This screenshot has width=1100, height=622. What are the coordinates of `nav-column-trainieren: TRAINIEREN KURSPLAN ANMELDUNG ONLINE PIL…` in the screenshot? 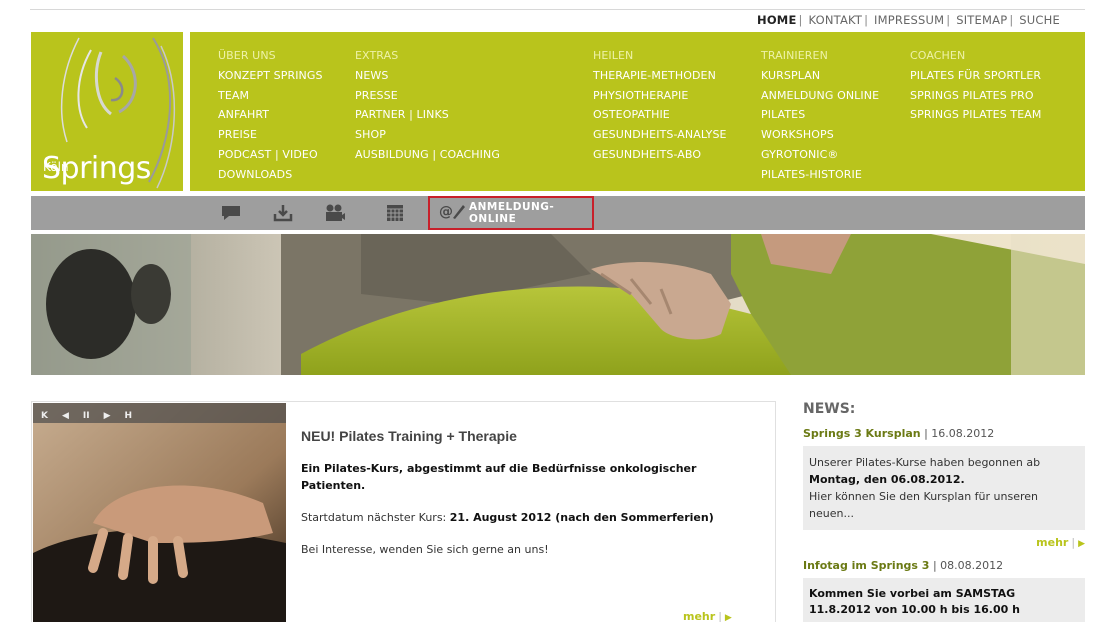 It's located at (820, 115).